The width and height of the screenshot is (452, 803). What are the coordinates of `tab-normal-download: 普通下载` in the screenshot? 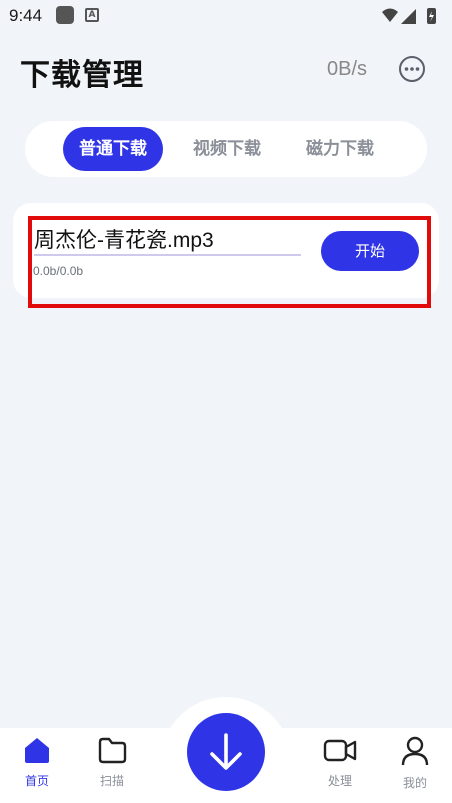 It's located at (113, 149).